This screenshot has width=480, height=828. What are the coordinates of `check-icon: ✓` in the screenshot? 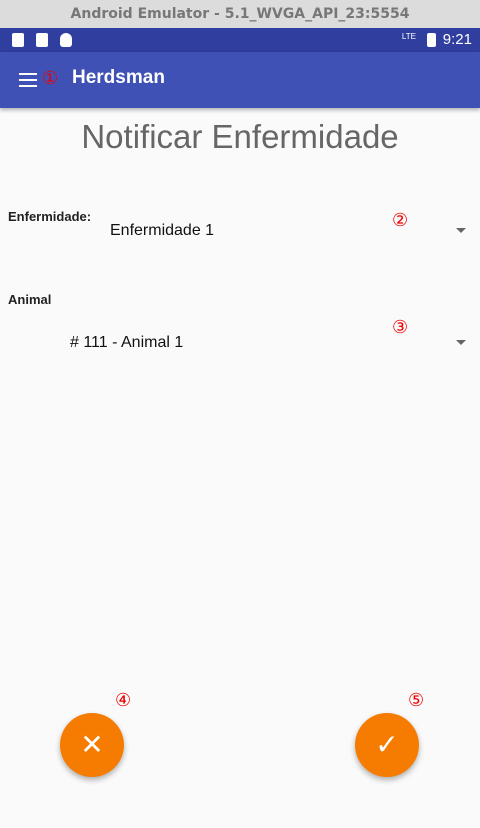 It's located at (387, 744).